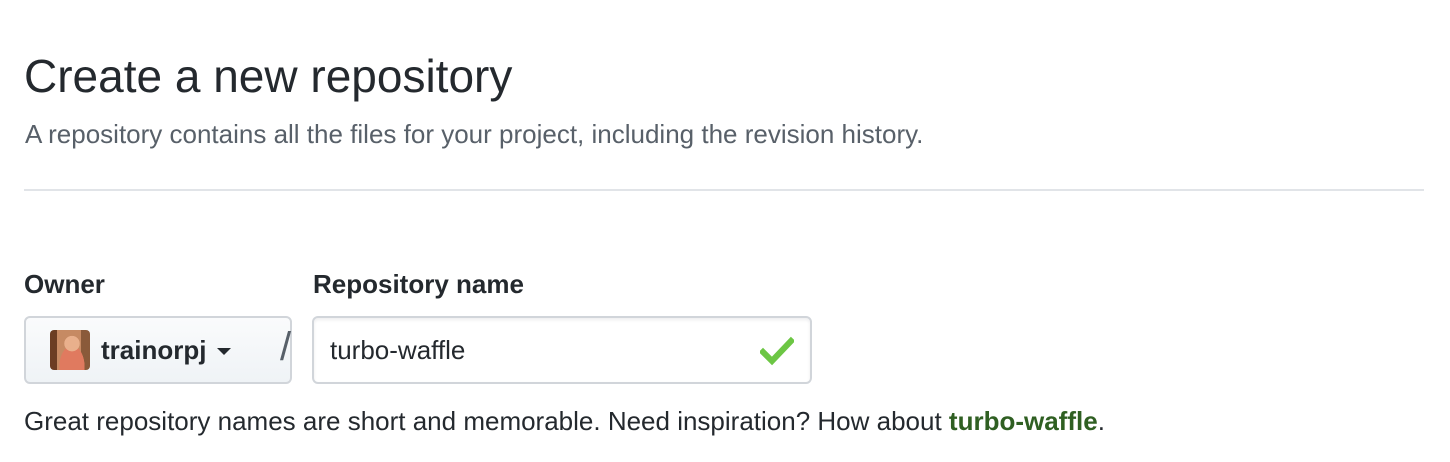  I want to click on owner-select: trainorpj, so click(158, 350).